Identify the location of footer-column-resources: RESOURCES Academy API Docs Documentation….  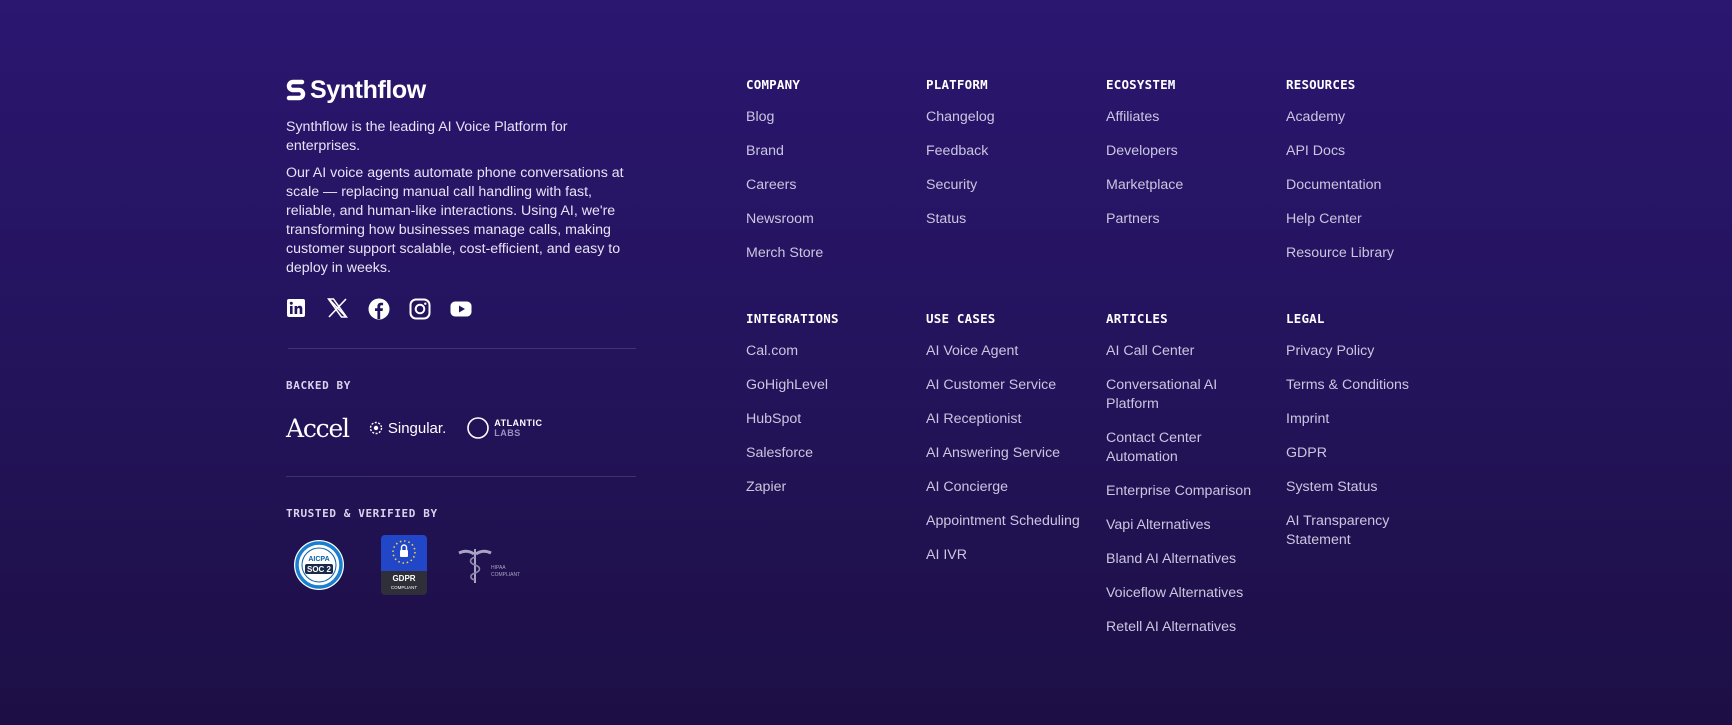
(1371, 177).